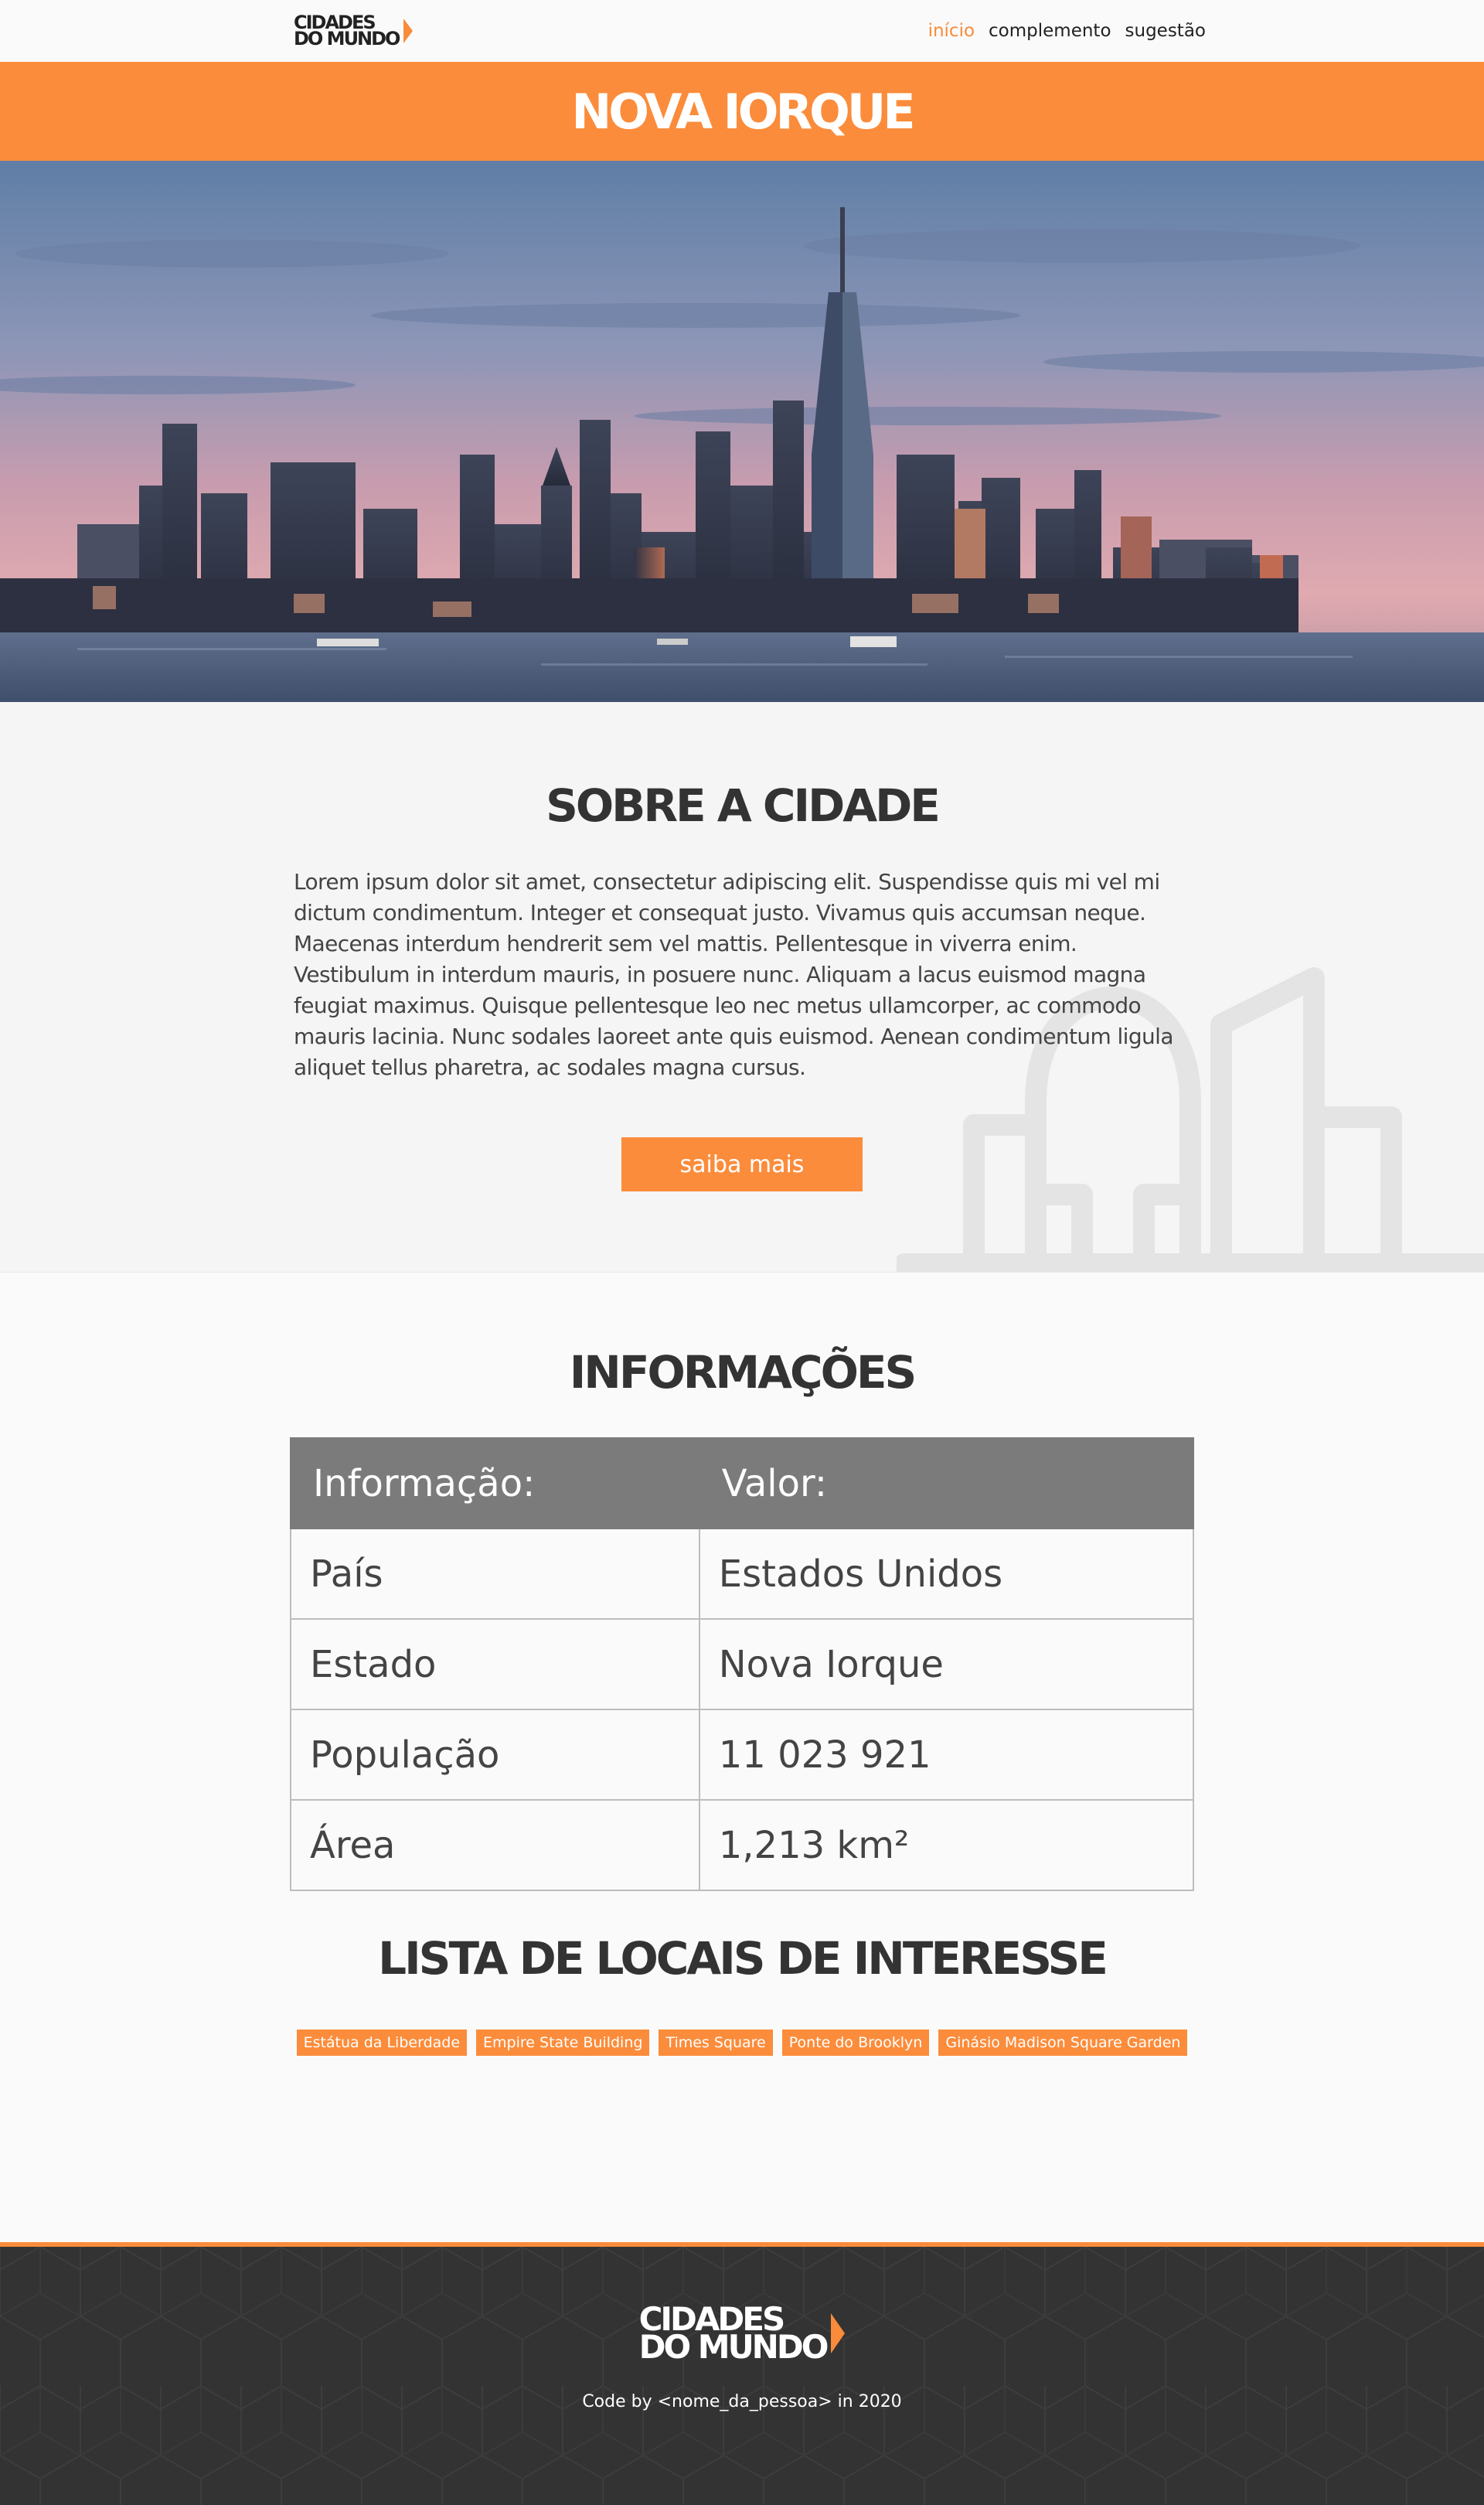 This screenshot has width=1484, height=2505. I want to click on place-tag: Ginásio Madison Square Garden, so click(1063, 2043).